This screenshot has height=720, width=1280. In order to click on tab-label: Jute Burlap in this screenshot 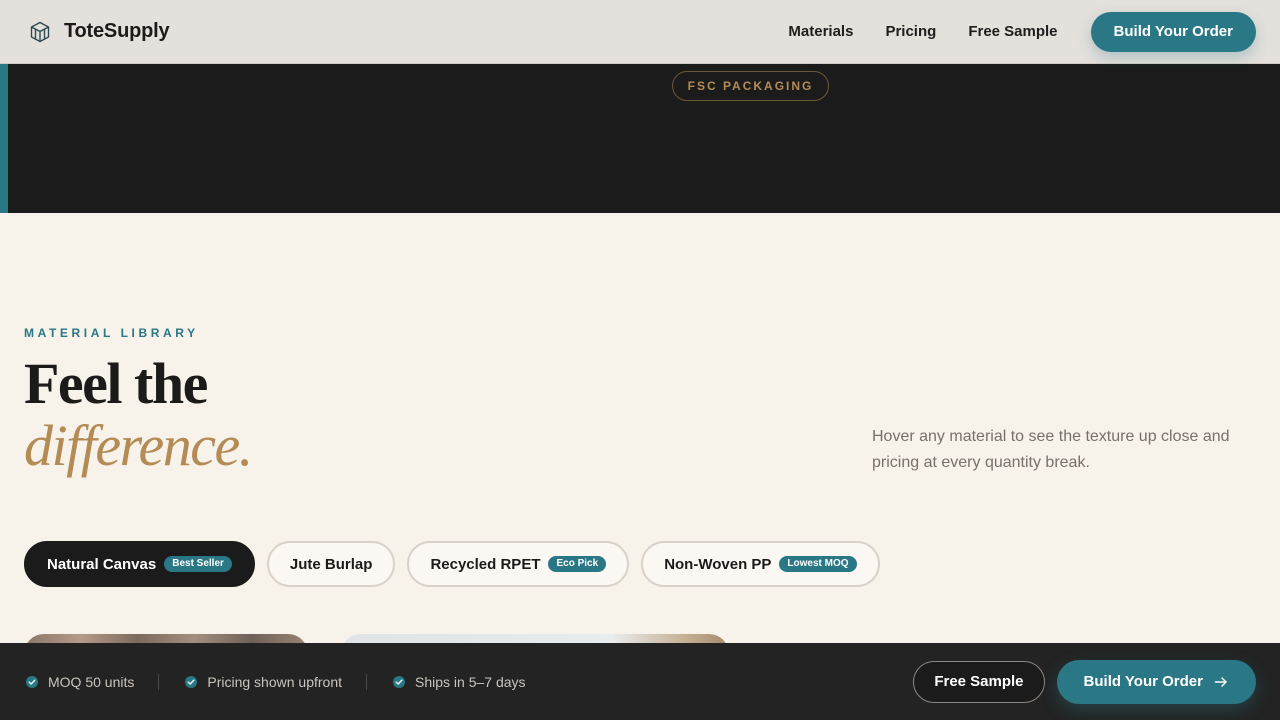, I will do `click(331, 564)`.